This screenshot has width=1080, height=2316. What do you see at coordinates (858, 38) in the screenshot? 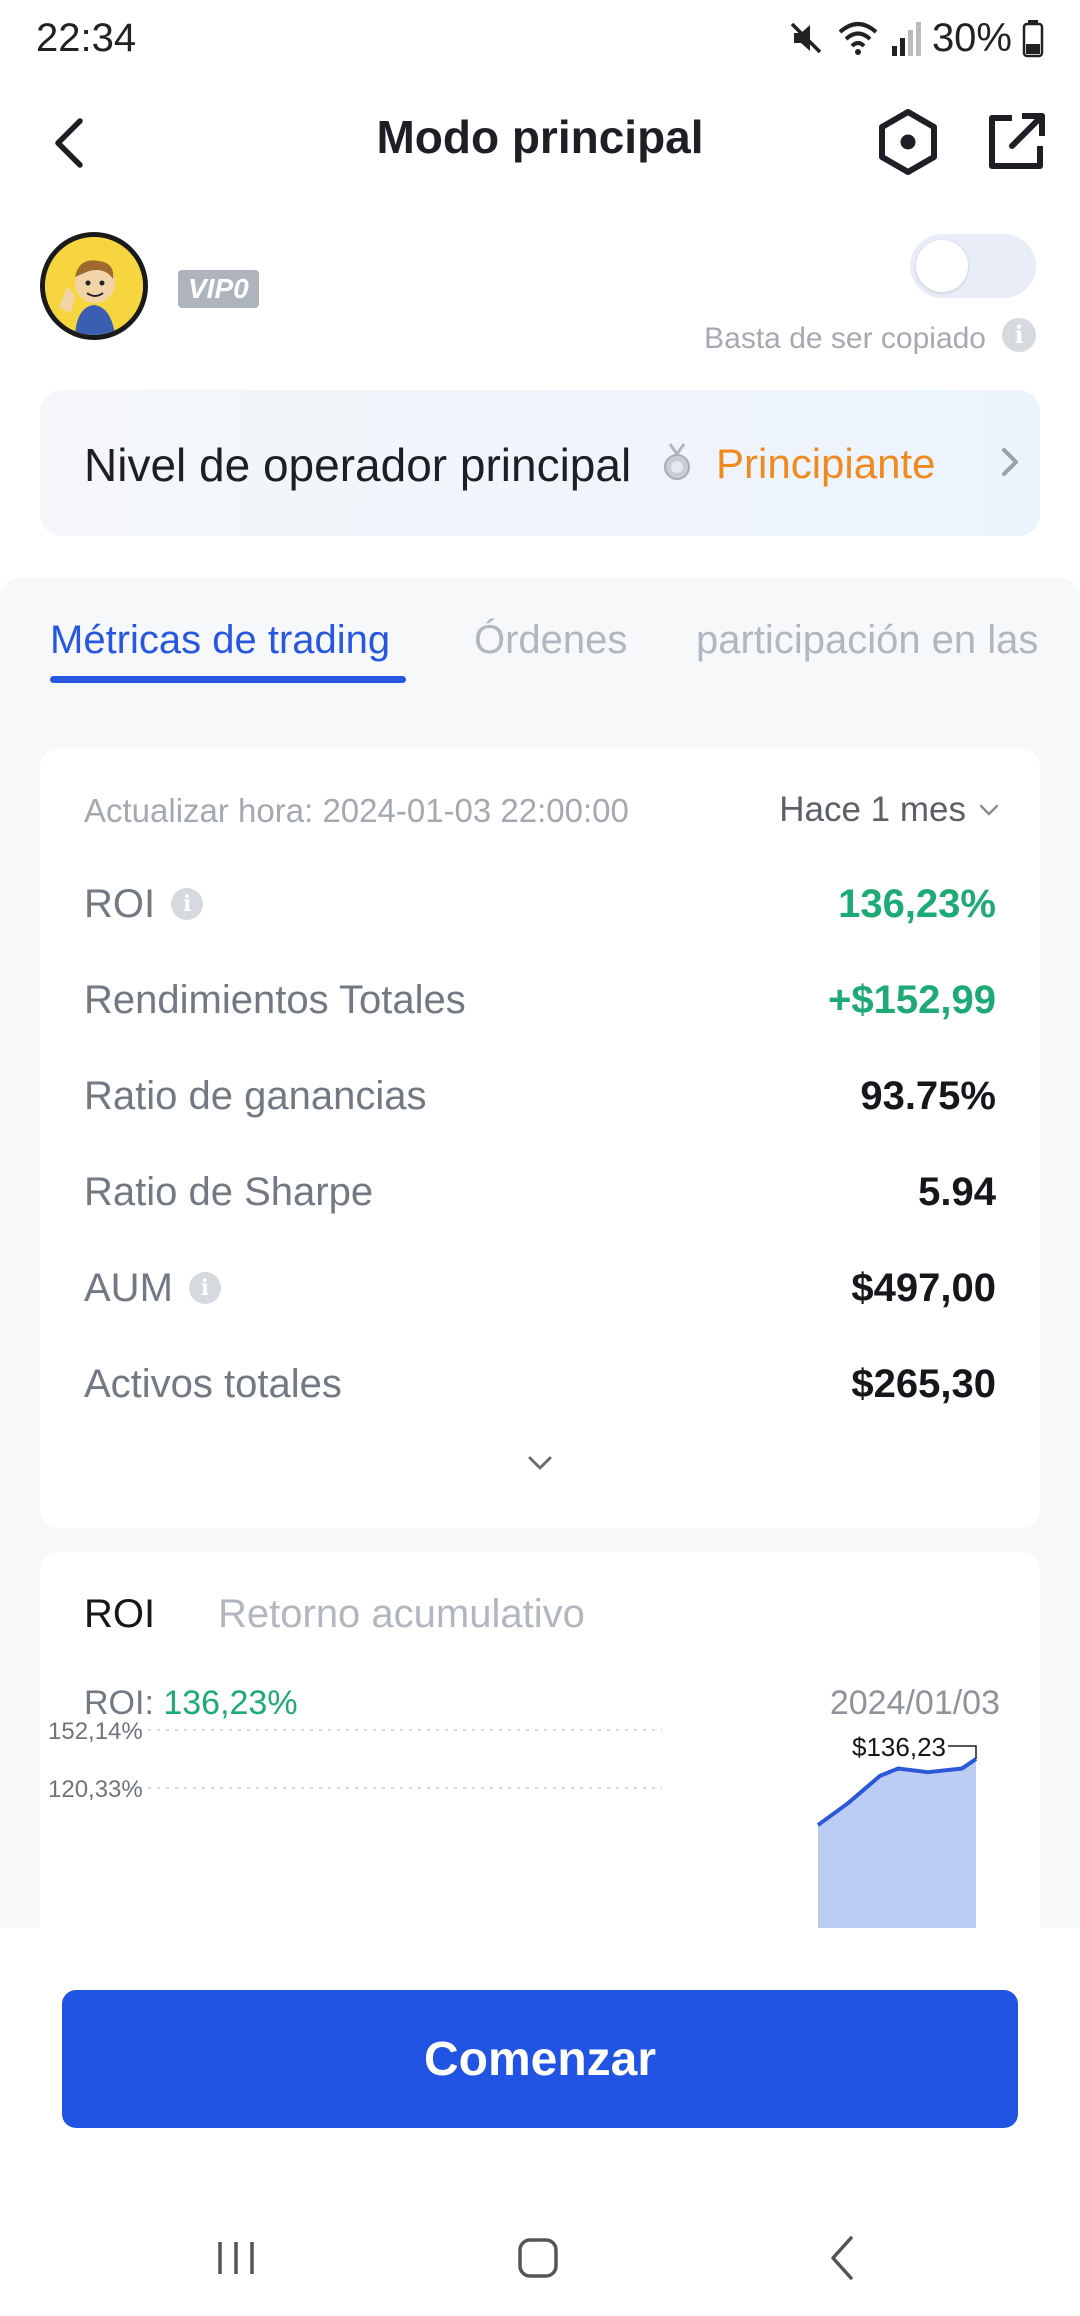
I see `wifi-icon` at bounding box center [858, 38].